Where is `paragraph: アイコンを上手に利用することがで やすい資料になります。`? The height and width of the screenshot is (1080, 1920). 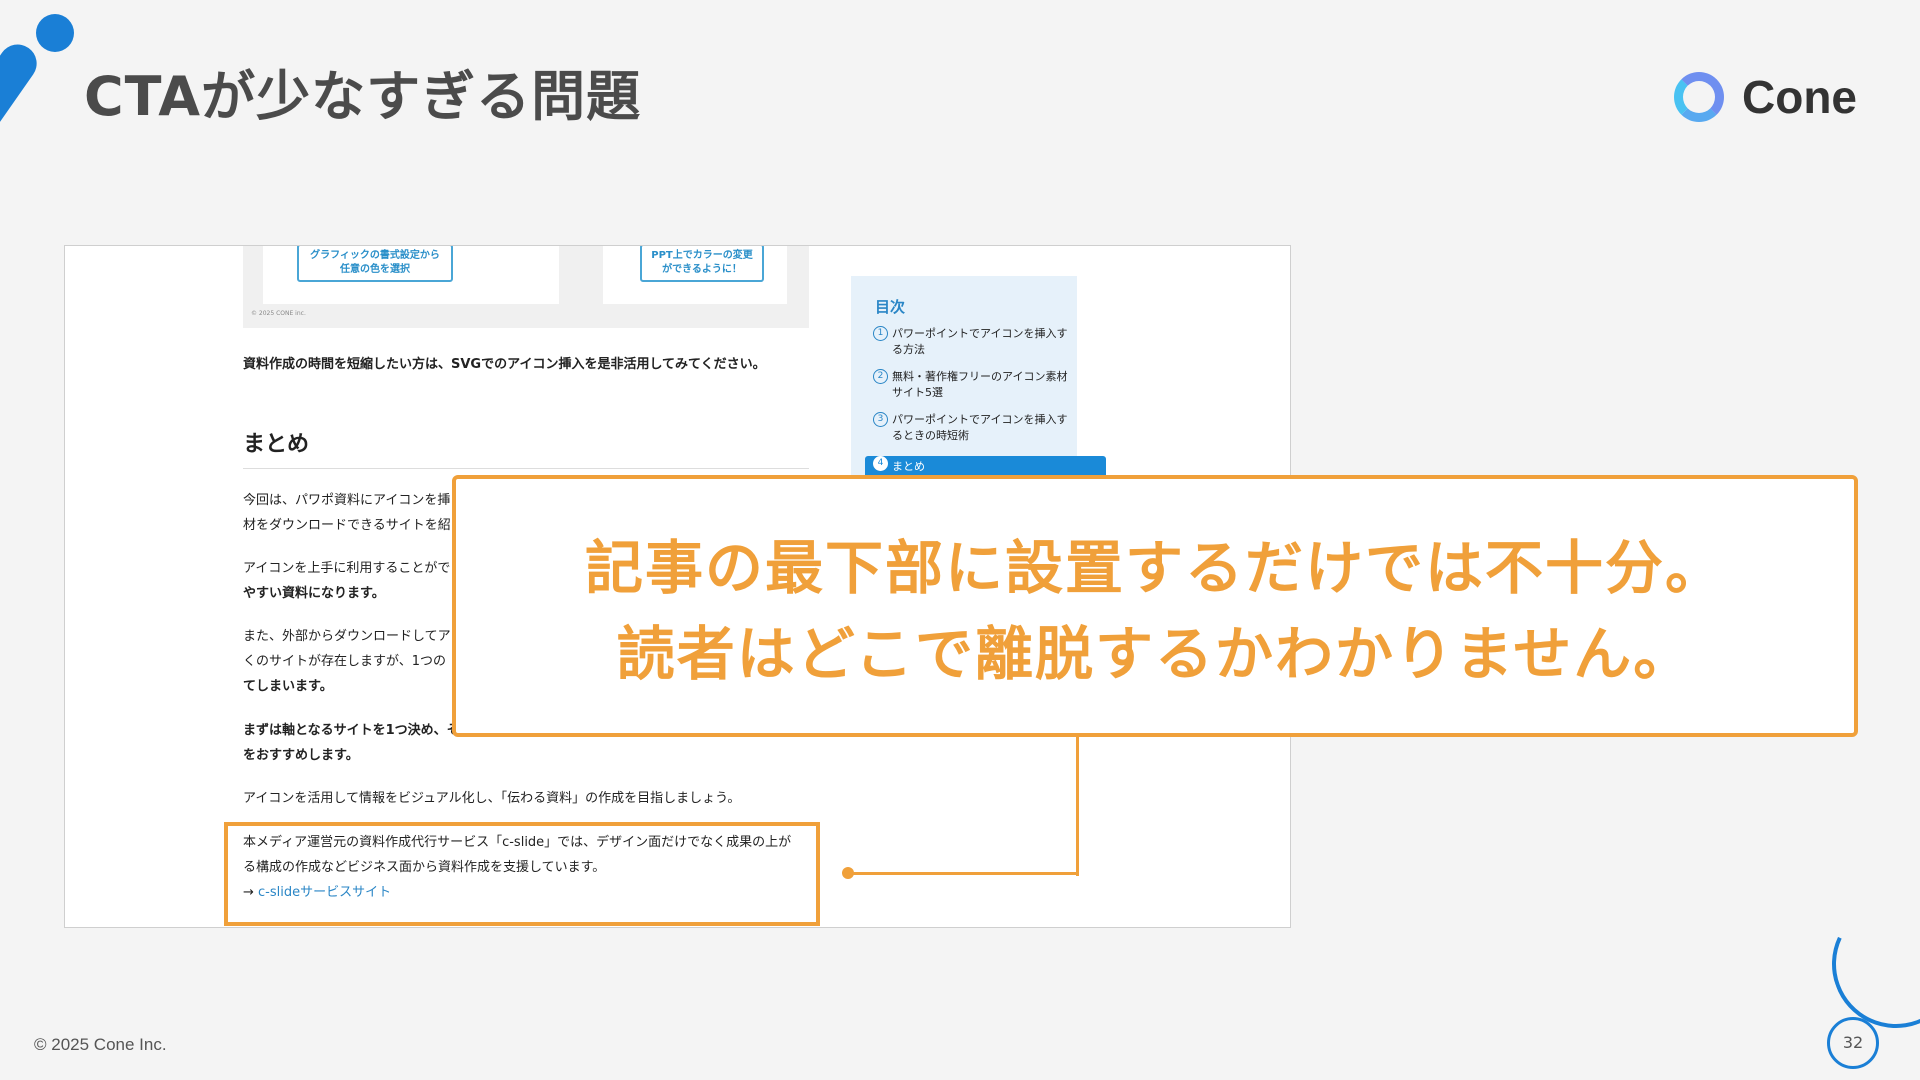
paragraph: アイコンを上手に利用することがで やすい資料になります。 is located at coordinates (346, 581).